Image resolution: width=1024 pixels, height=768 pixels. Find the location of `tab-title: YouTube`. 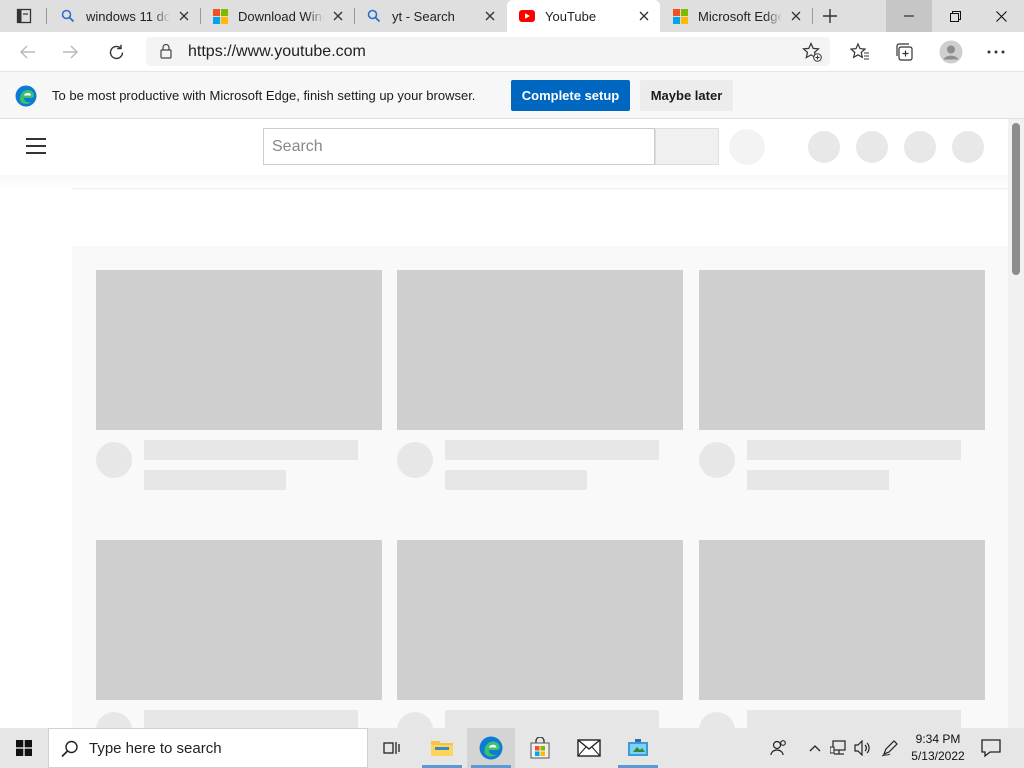

tab-title: YouTube is located at coordinates (571, 16).